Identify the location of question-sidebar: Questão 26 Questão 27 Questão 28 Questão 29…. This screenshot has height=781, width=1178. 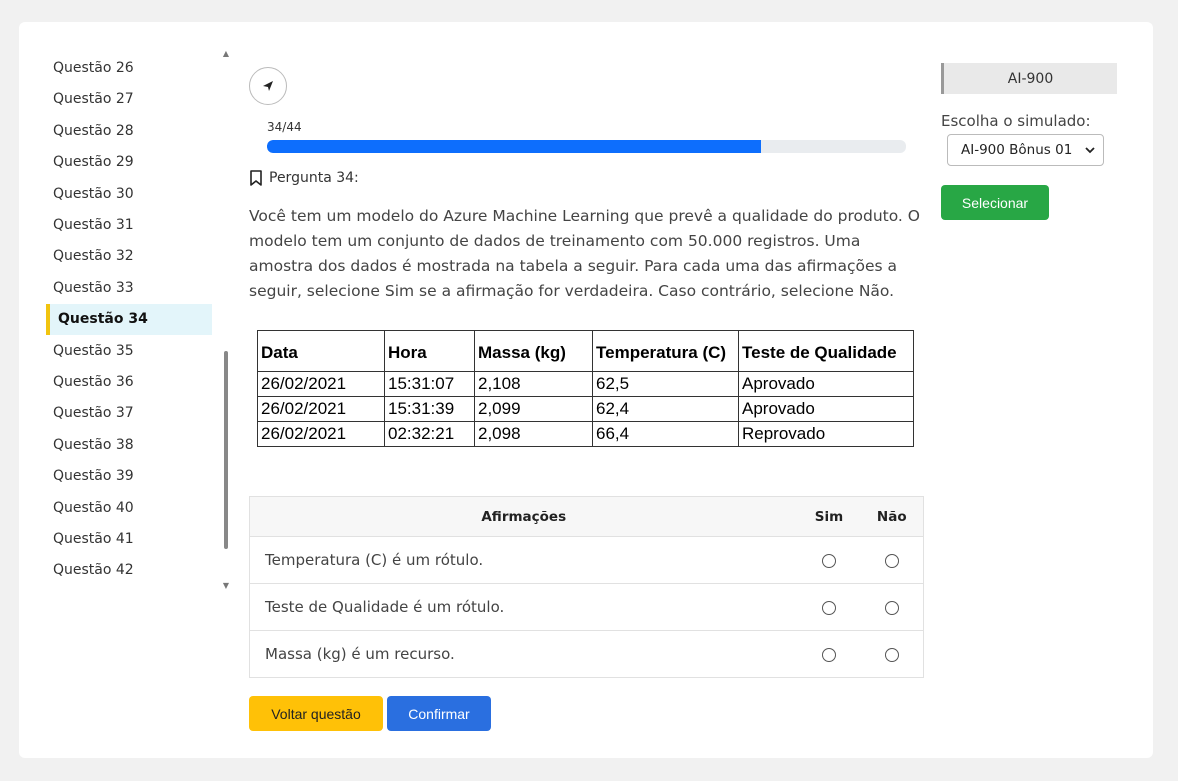
(129, 320).